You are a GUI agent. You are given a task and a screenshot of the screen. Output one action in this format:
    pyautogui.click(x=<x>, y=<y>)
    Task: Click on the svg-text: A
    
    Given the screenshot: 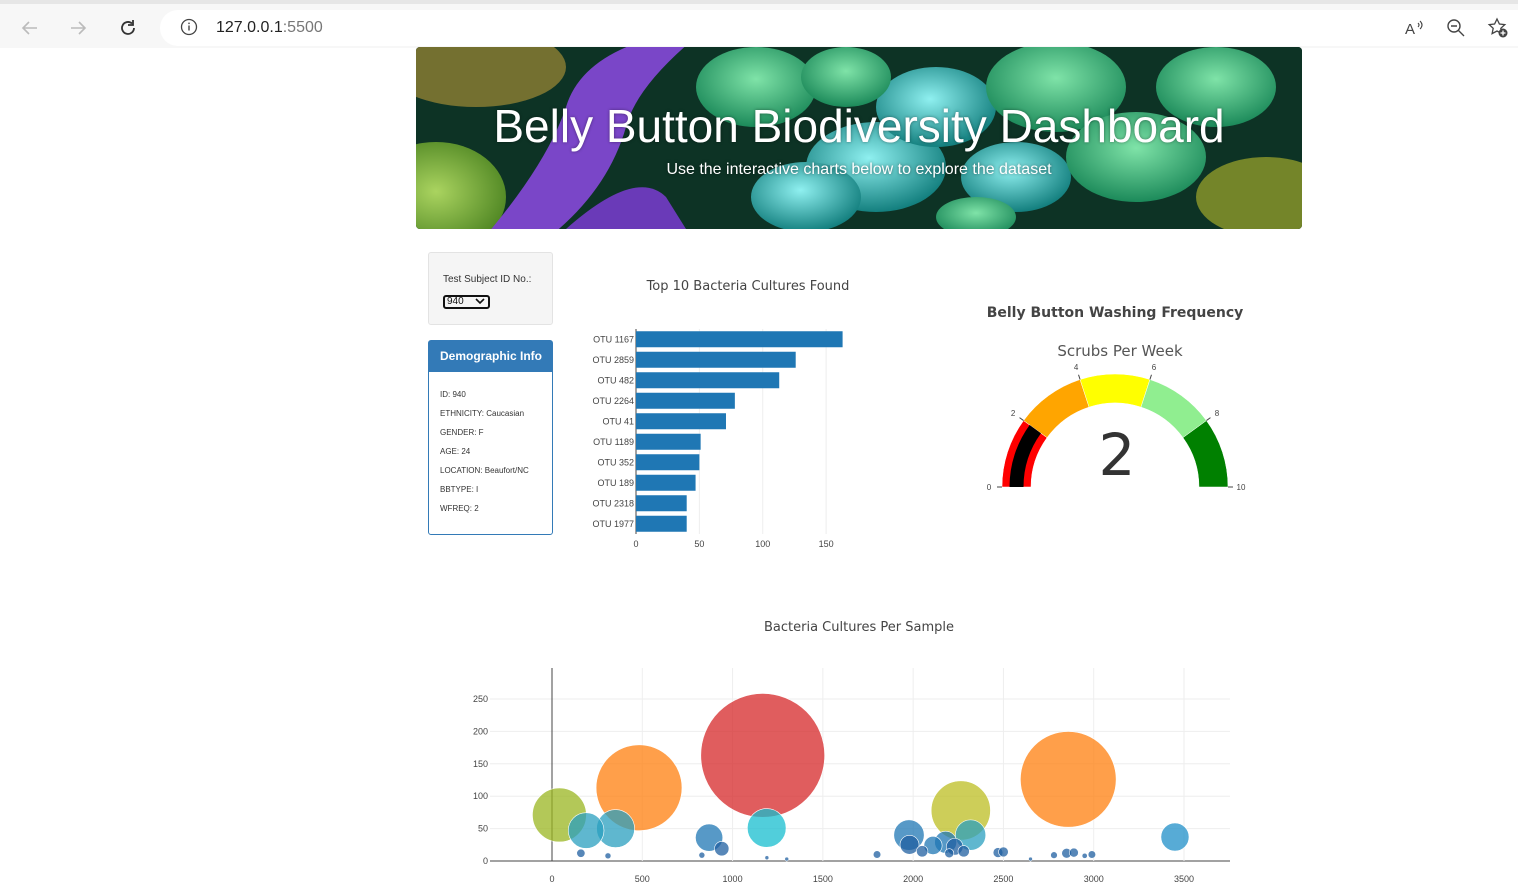 What is the action you would take?
    pyautogui.click(x=1410, y=29)
    